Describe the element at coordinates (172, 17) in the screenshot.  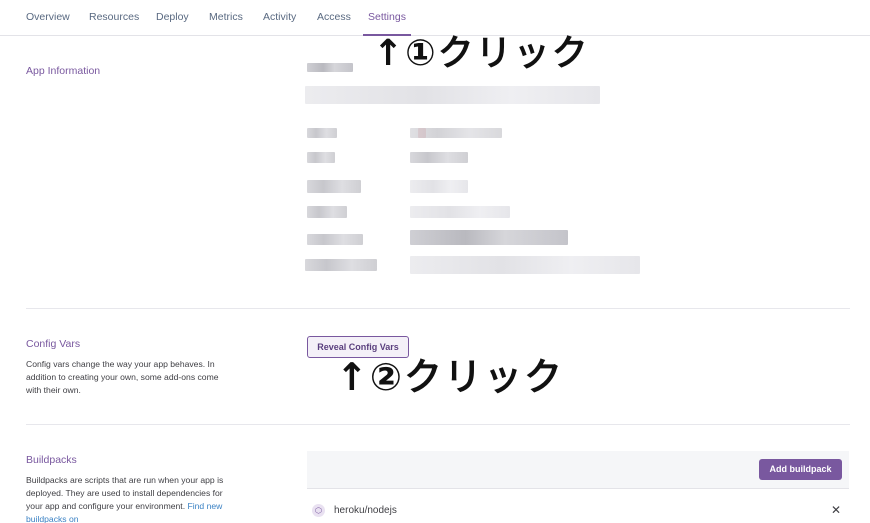
I see `tab-deploy: Deploy` at that location.